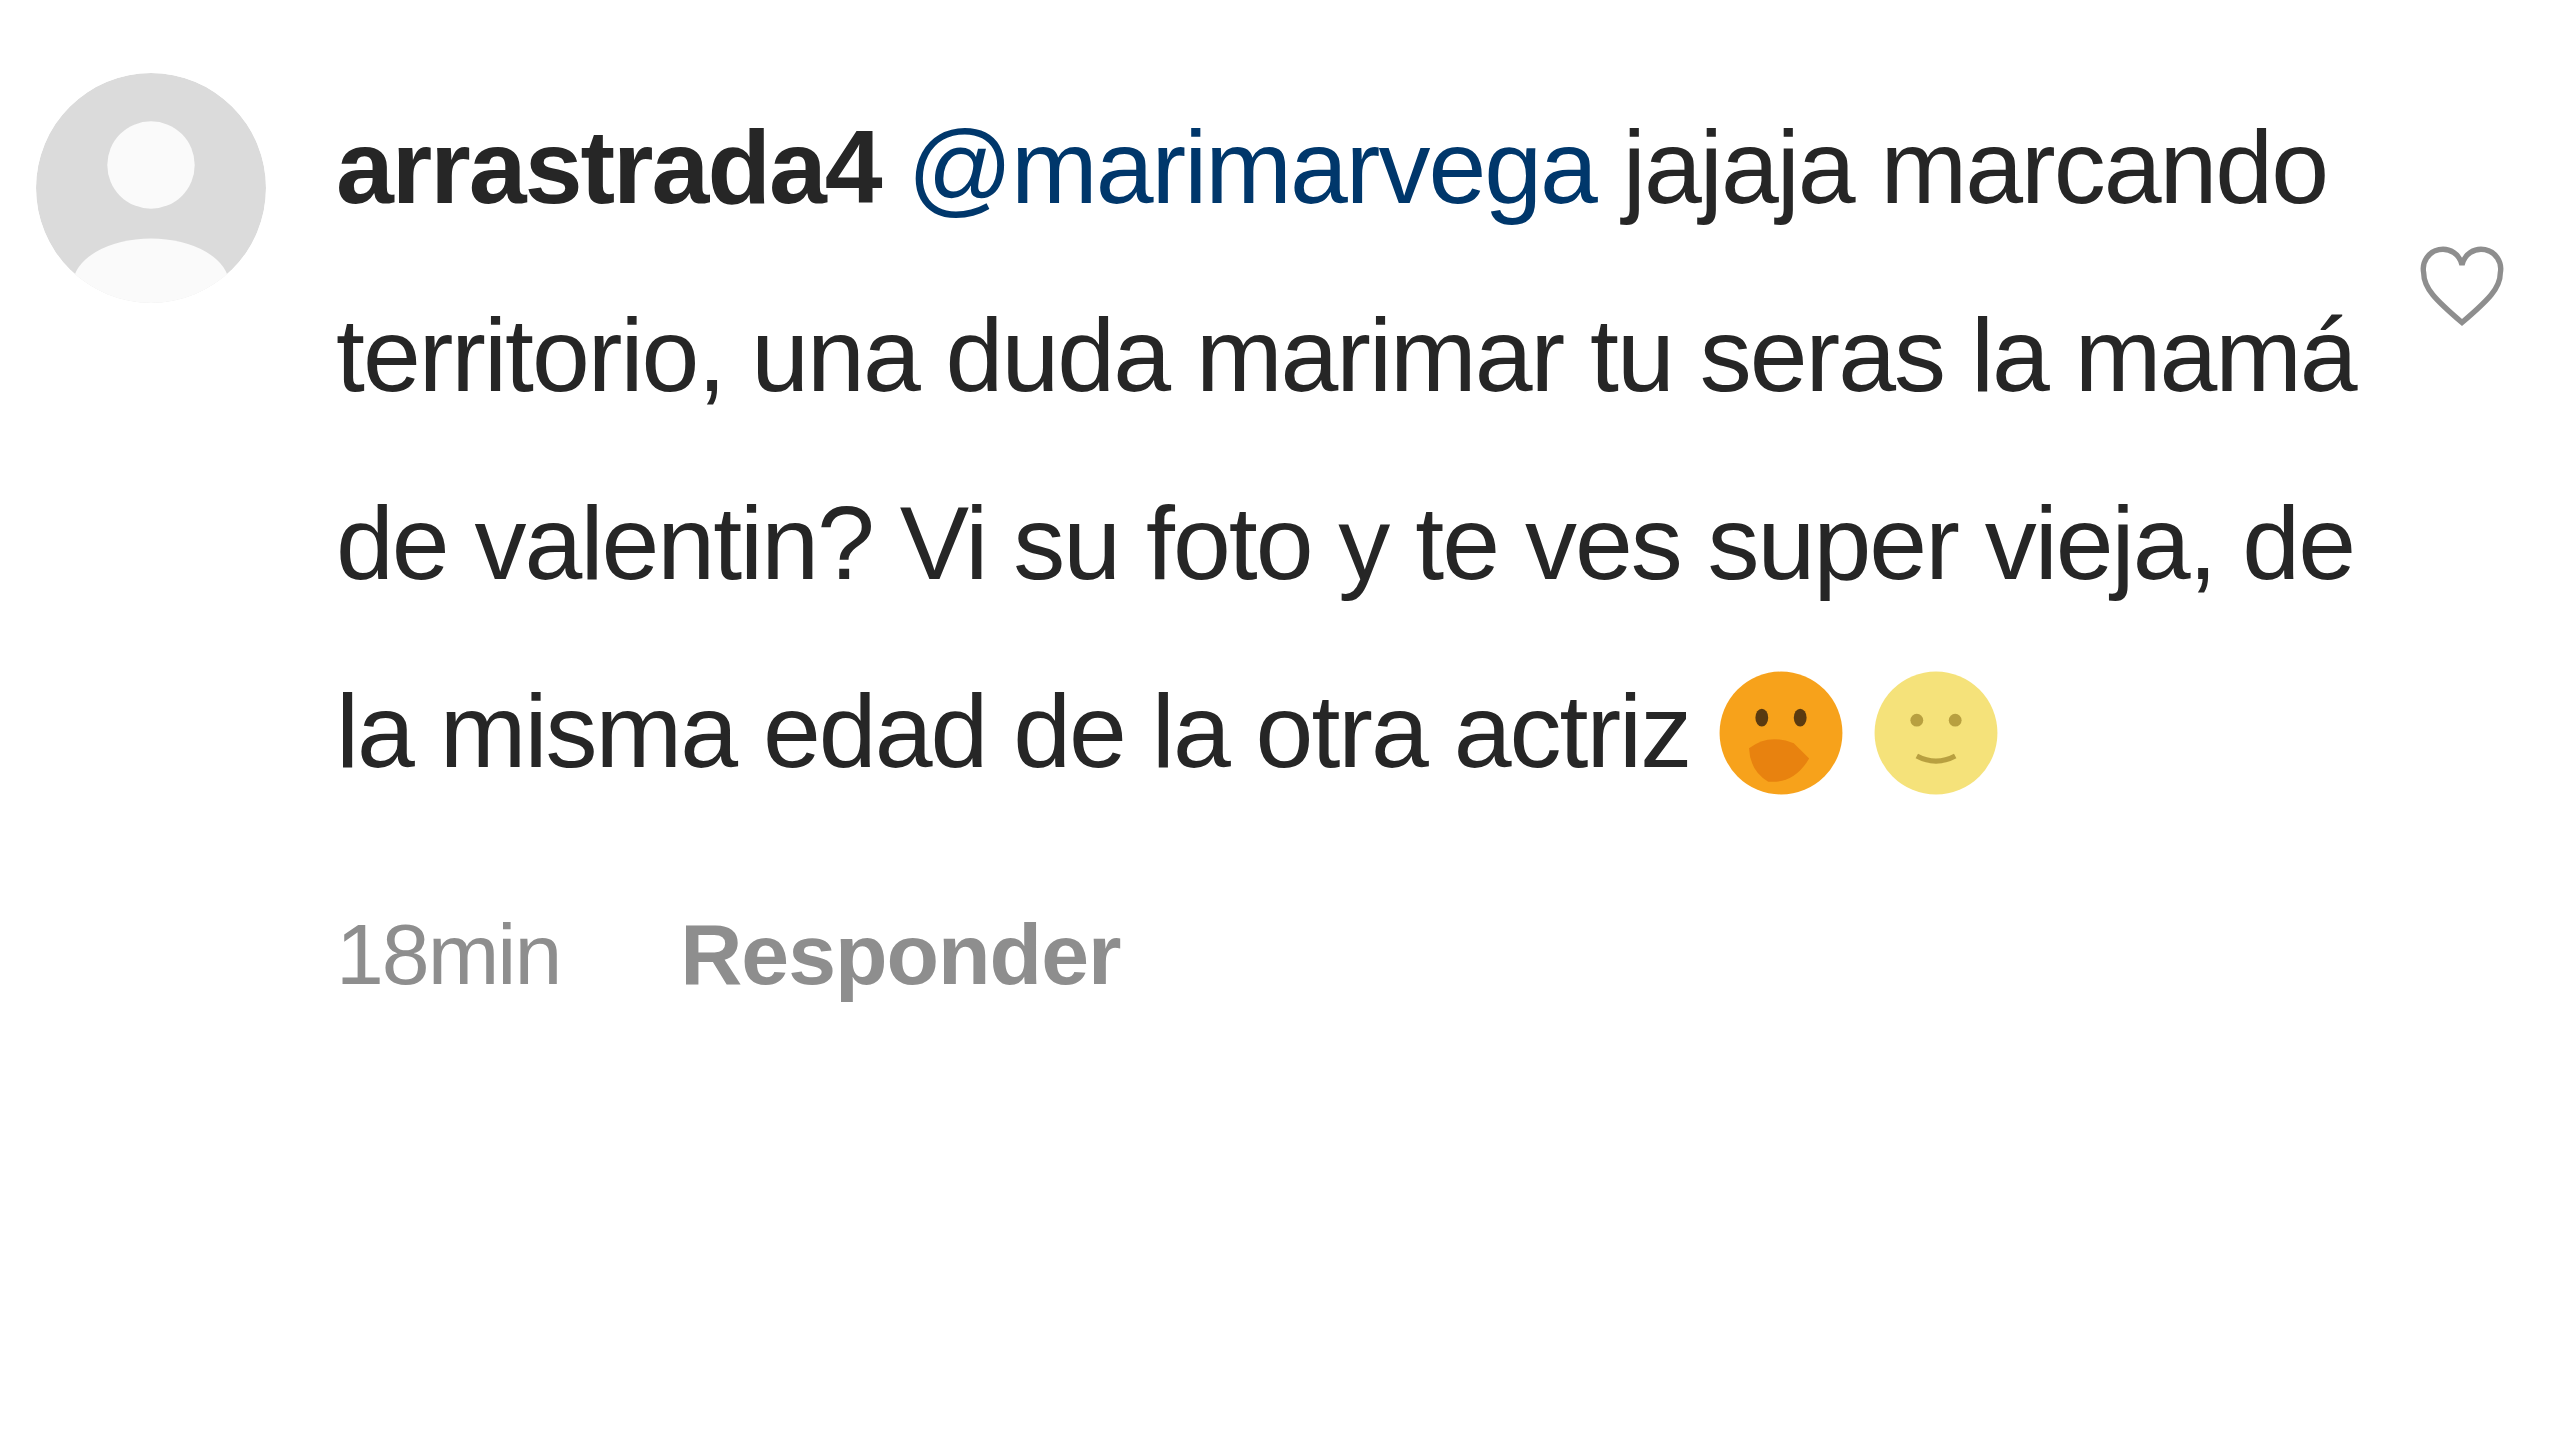  I want to click on username-link: arrastrada4, so click(608, 167).